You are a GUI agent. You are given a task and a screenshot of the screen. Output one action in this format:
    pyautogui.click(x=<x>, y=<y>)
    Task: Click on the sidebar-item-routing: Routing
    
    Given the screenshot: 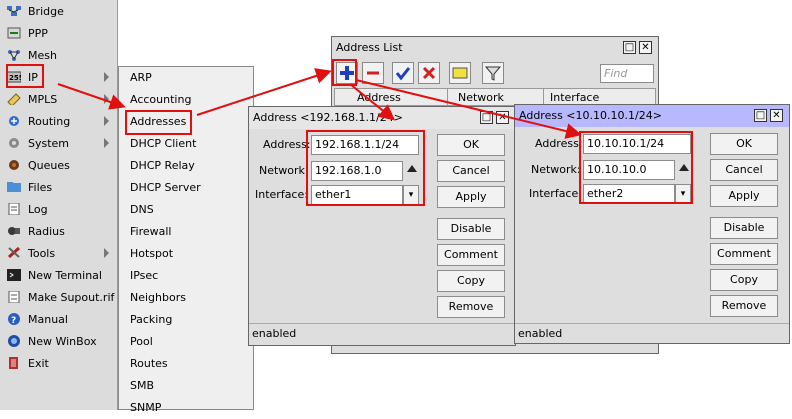 What is the action you would take?
    pyautogui.click(x=58, y=121)
    